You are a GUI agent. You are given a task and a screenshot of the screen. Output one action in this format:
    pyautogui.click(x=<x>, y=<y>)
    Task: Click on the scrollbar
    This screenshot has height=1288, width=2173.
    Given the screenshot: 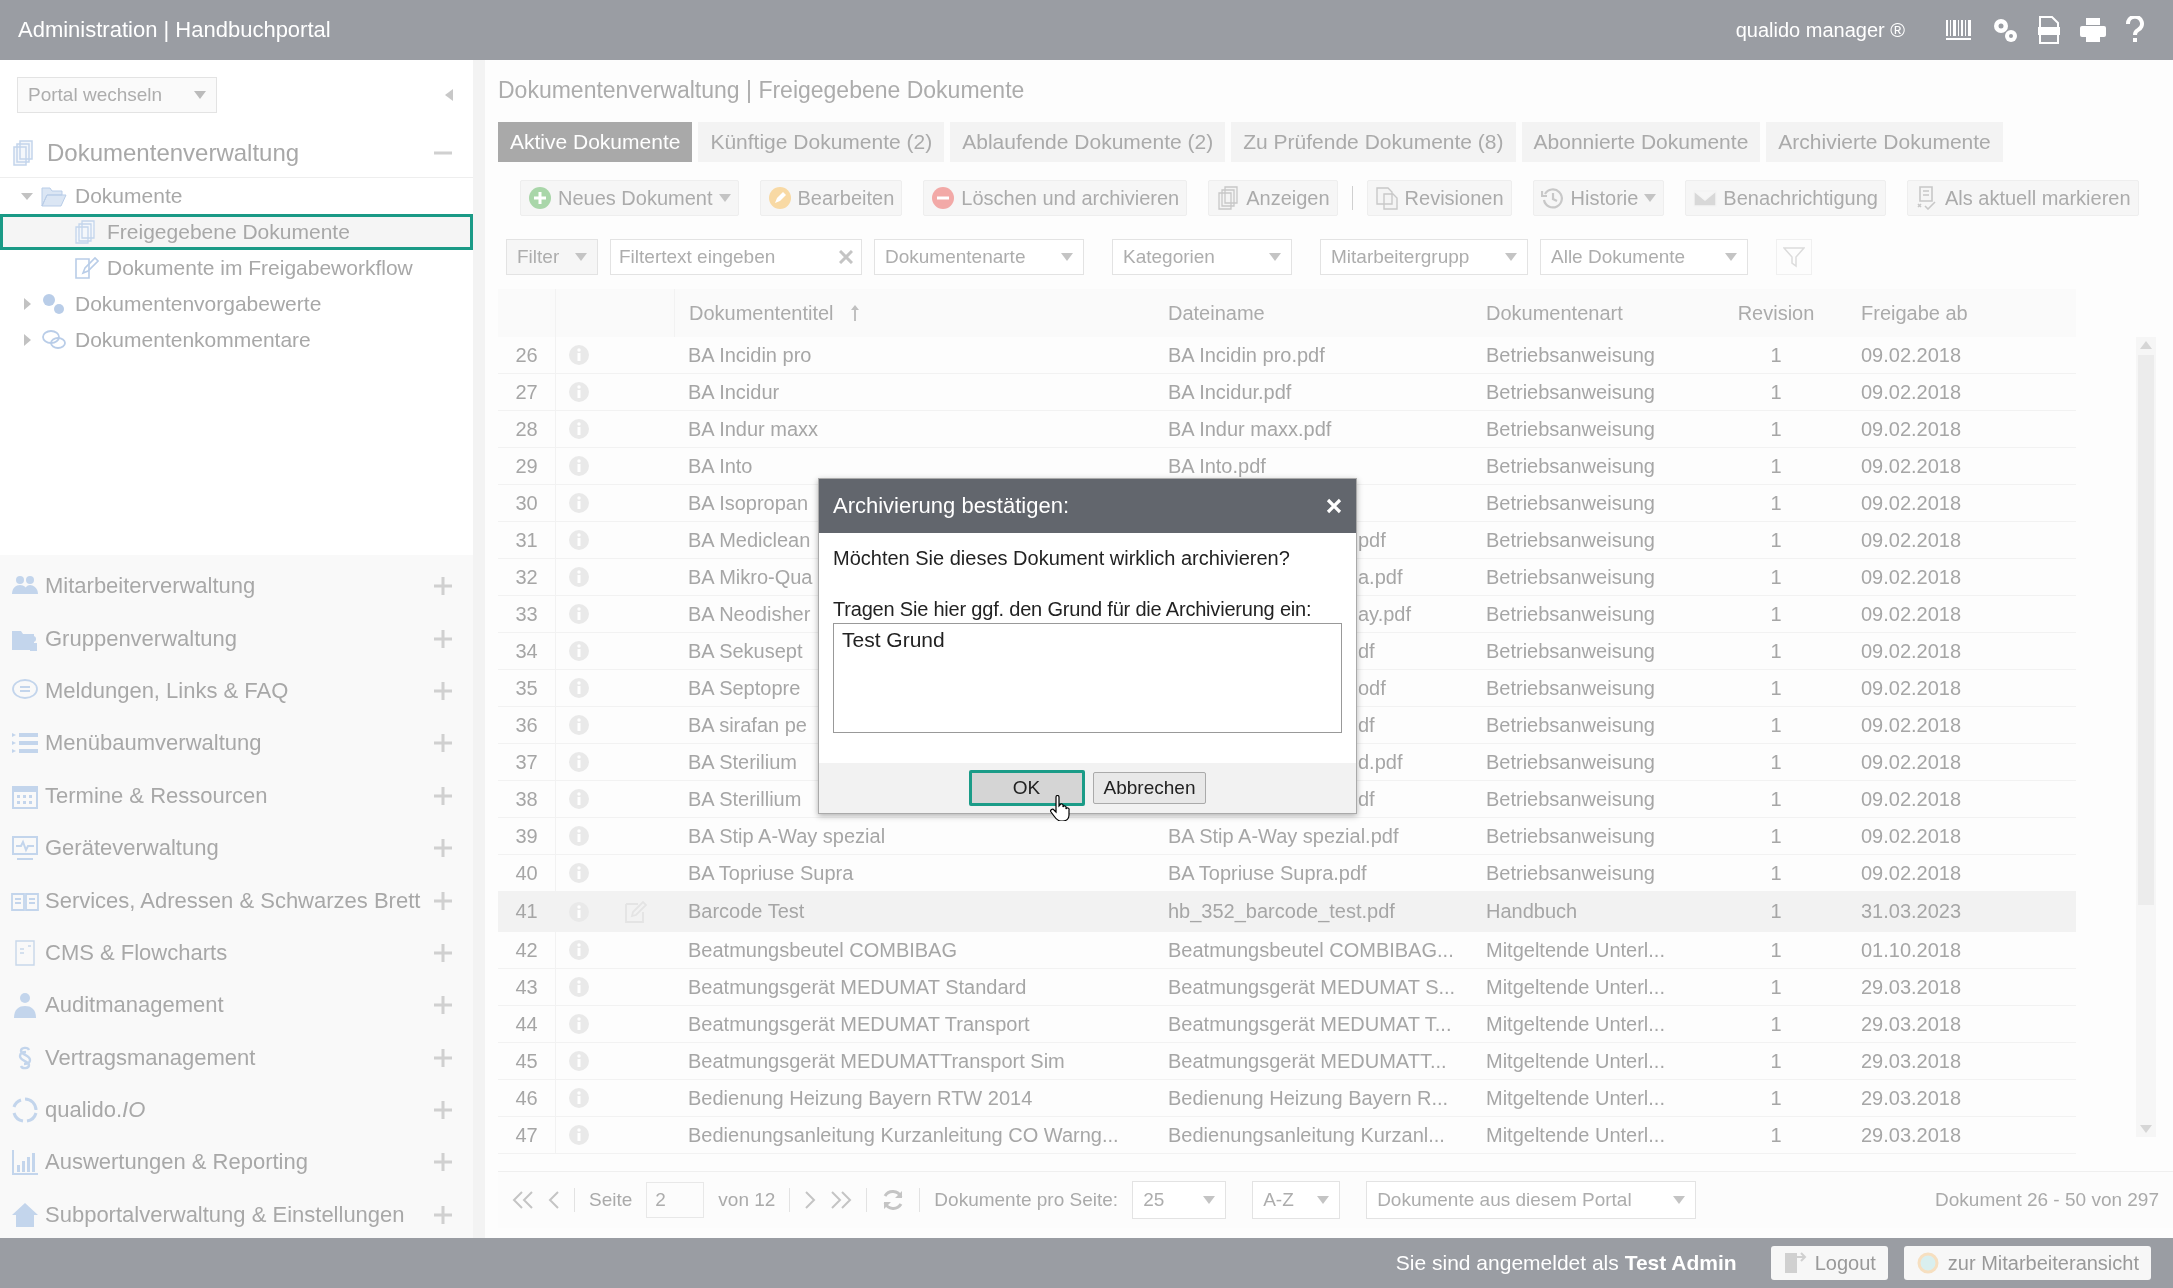 What is the action you would take?
    pyautogui.click(x=2146, y=737)
    